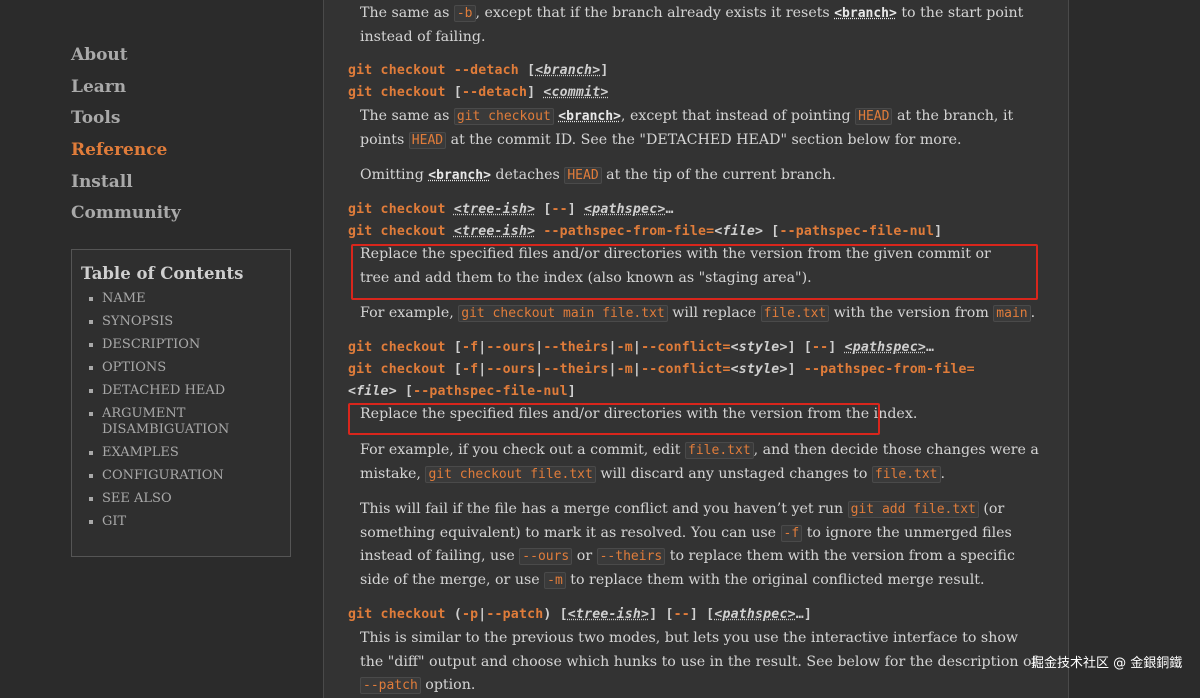 The image size is (1200, 698). Describe the element at coordinates (563, 313) in the screenshot. I see `code-inline: git checkout main file.txt` at that location.